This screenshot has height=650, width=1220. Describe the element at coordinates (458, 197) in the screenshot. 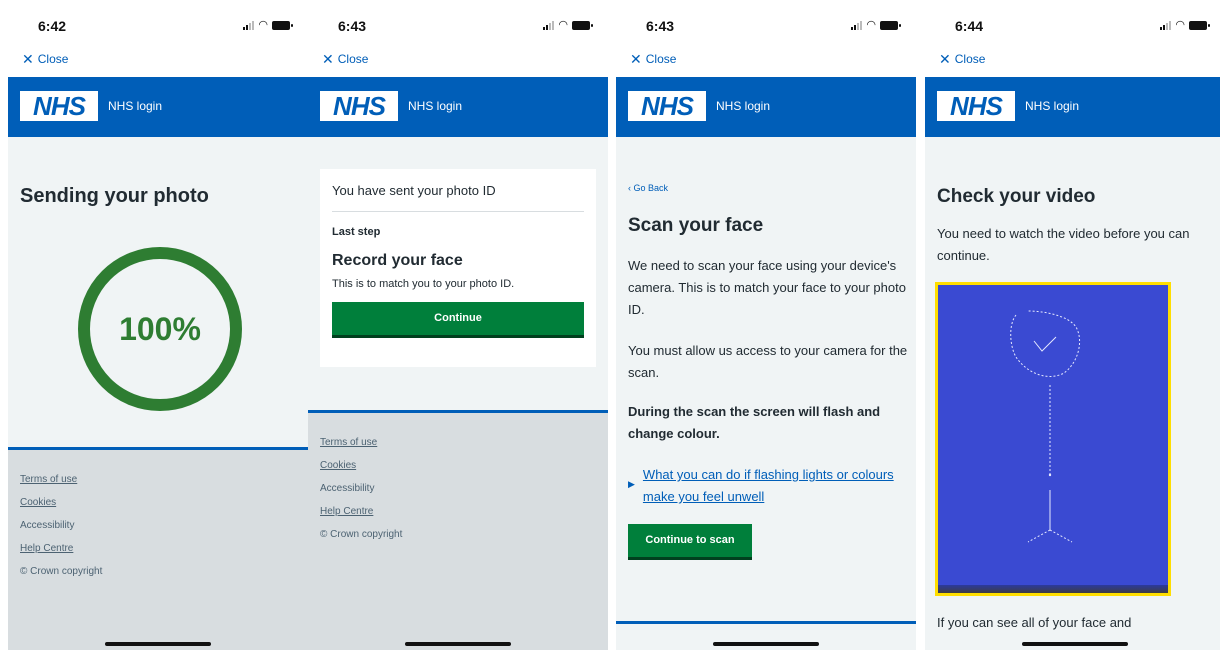

I see `sent-photo-message: You have sent your photo ID` at that location.